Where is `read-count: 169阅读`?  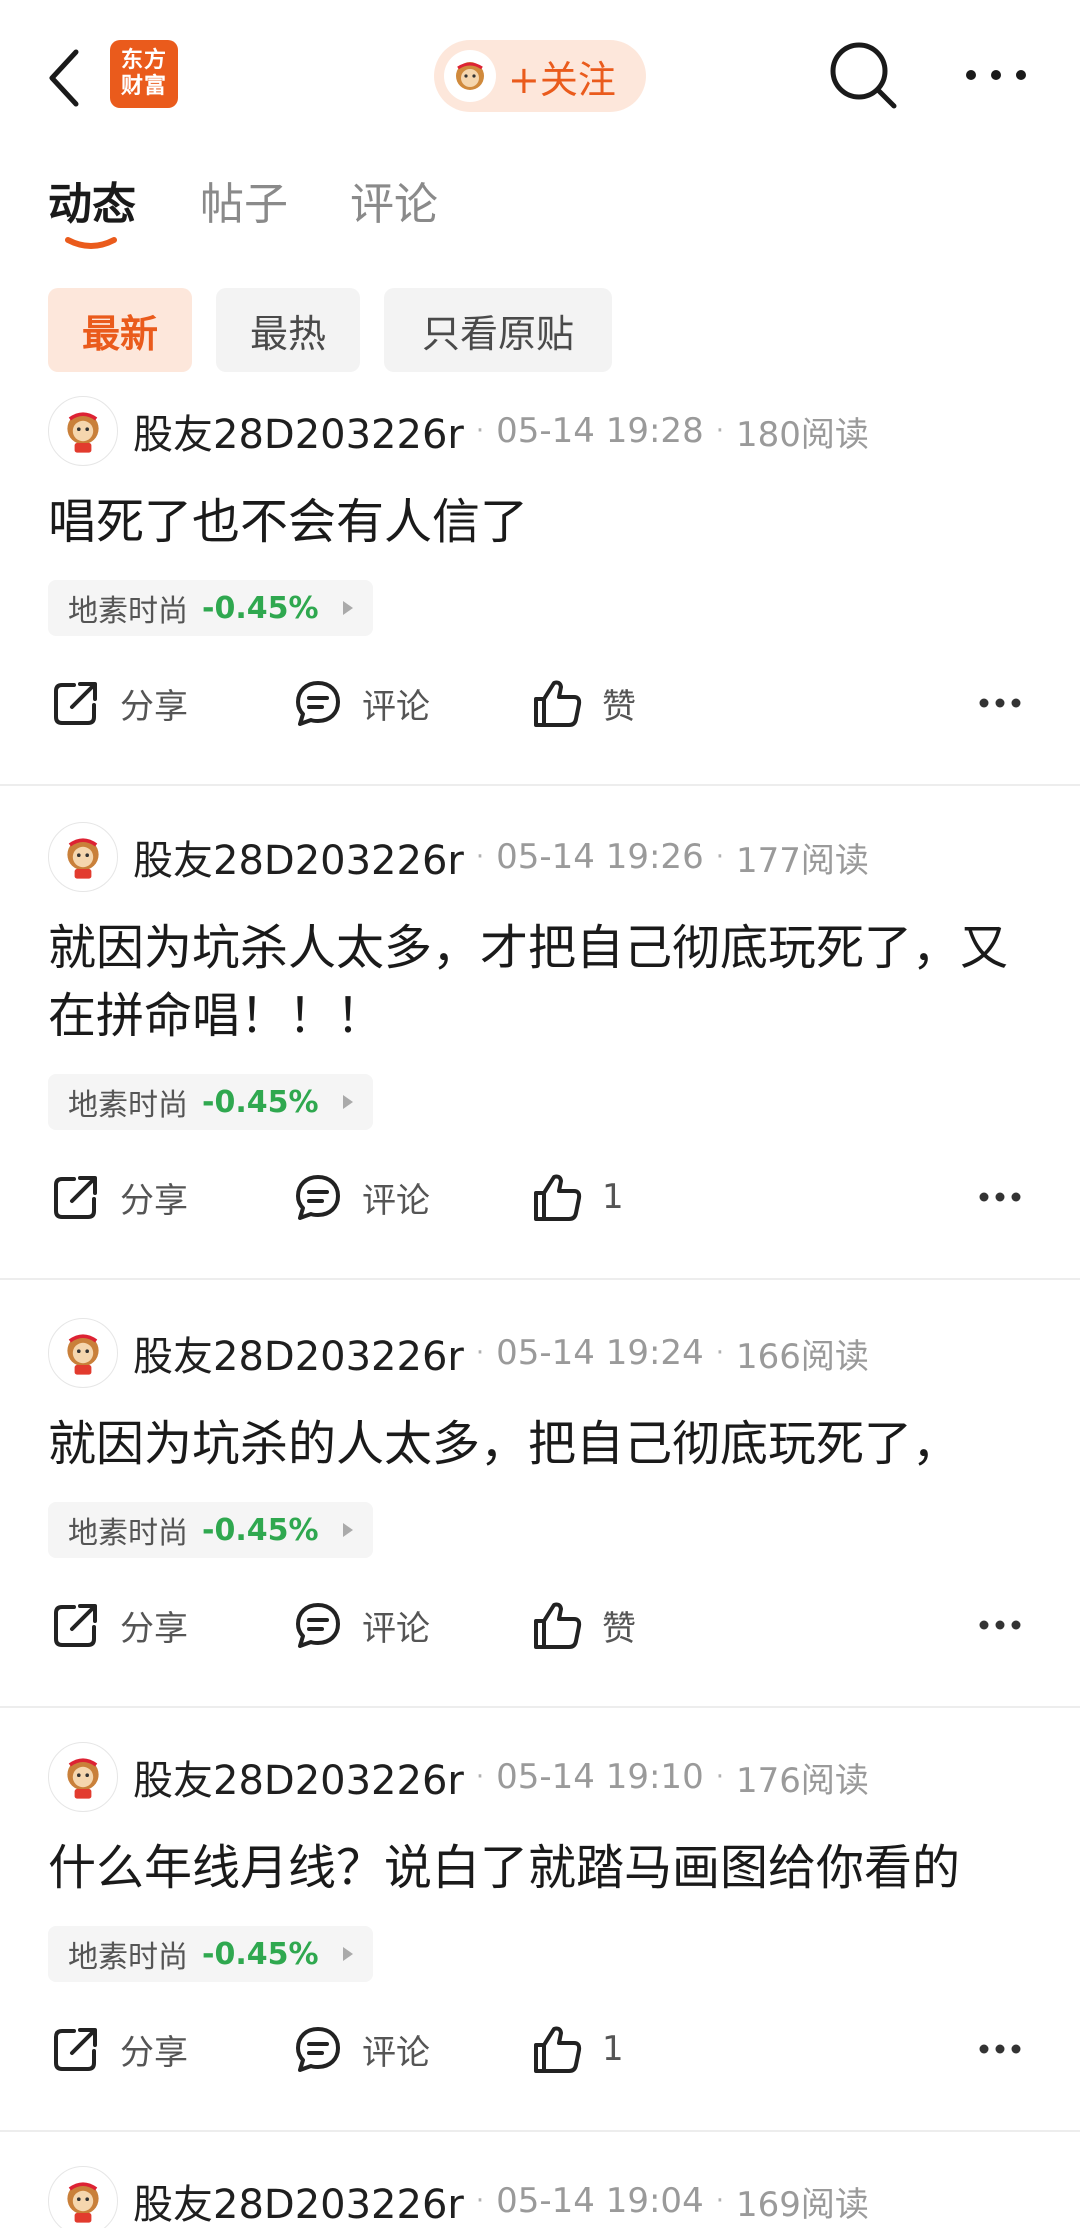 read-count: 169阅读 is located at coordinates (802, 2204).